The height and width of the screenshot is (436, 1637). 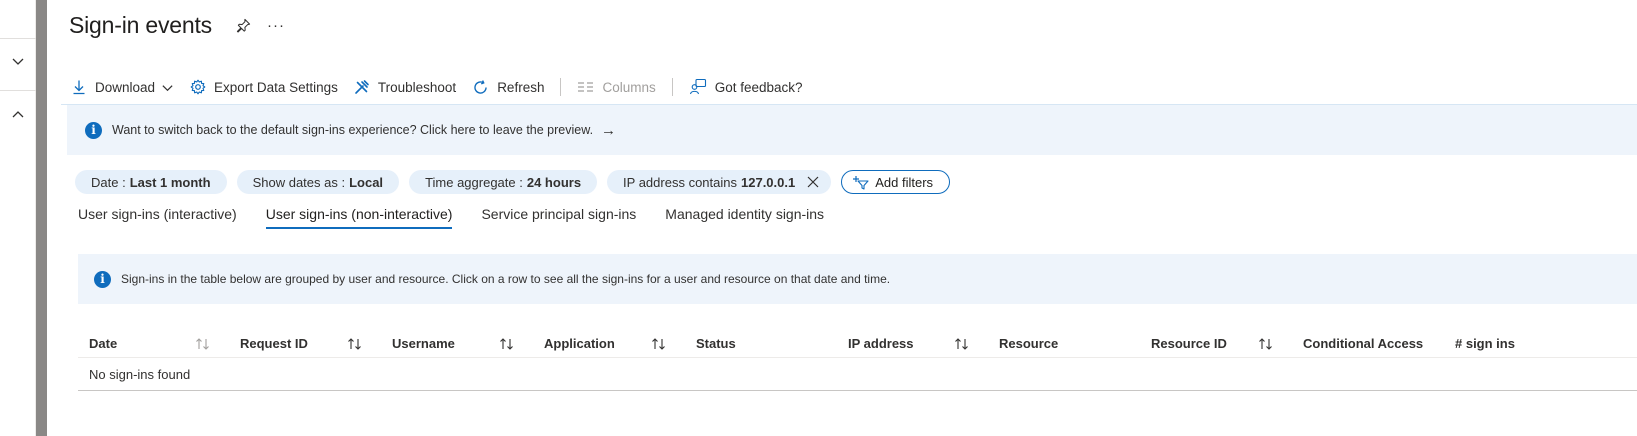 What do you see at coordinates (274, 343) in the screenshot?
I see `column-label: Request ID` at bounding box center [274, 343].